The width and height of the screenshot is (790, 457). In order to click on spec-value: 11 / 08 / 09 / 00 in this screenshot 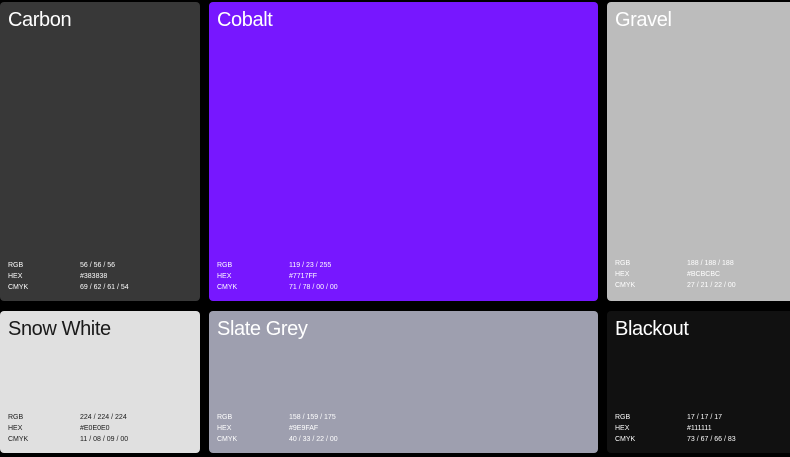, I will do `click(104, 439)`.